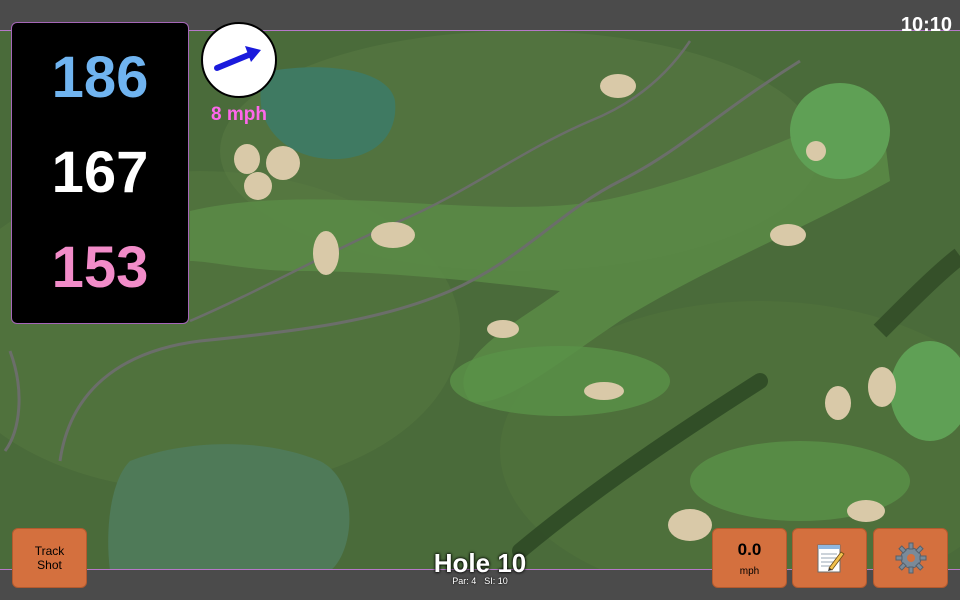 This screenshot has height=600, width=960. I want to click on wind-speed: 8 mph, so click(239, 114).